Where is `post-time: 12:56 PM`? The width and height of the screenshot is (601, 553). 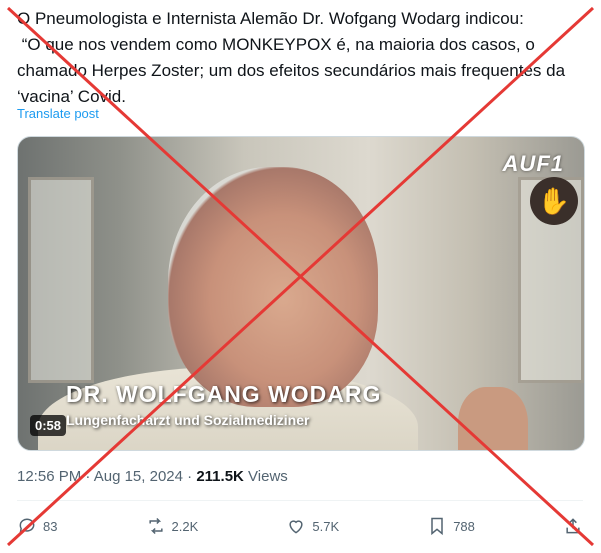 post-time: 12:56 PM is located at coordinates (49, 476).